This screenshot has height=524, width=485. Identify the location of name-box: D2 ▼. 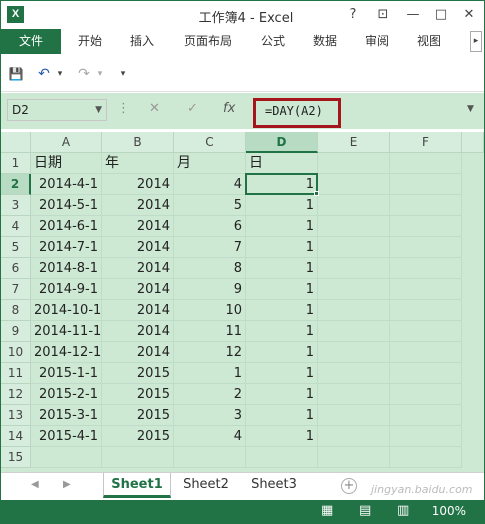
(57, 110).